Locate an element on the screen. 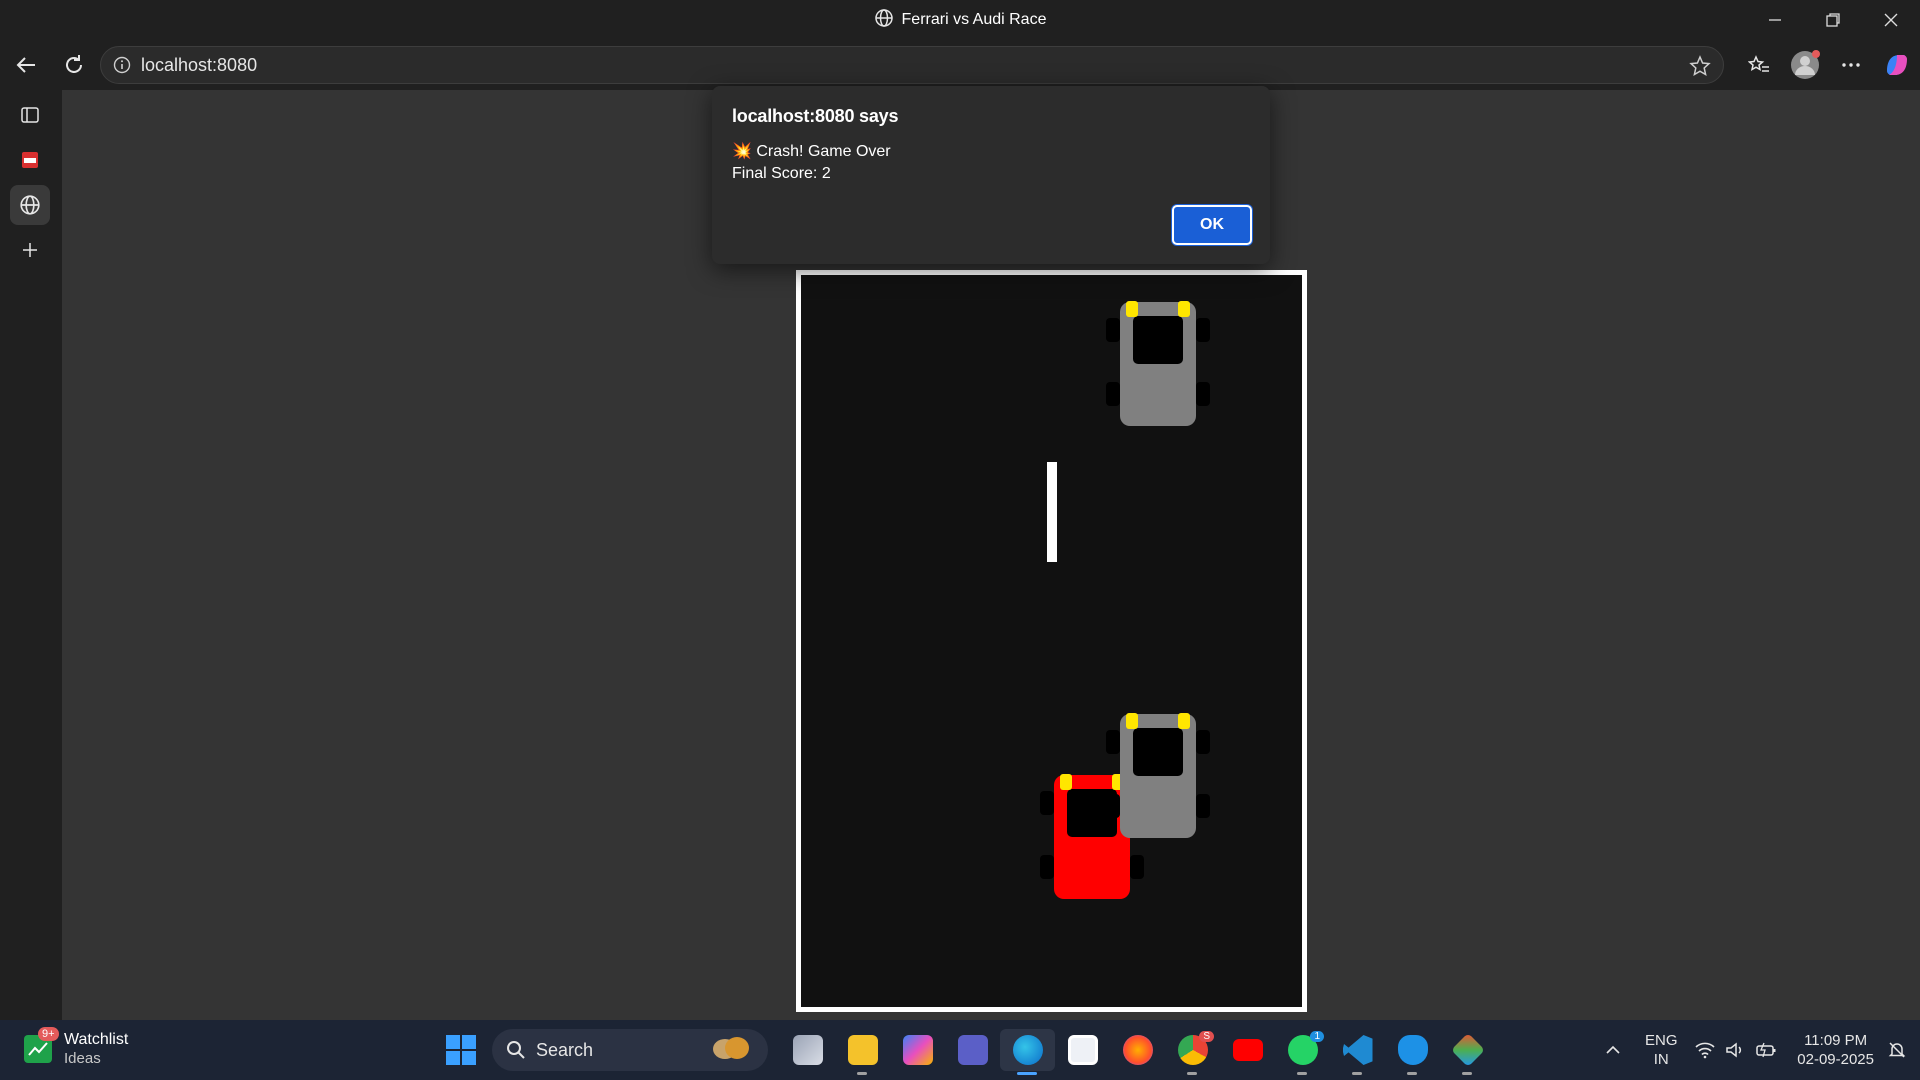  firefox-button is located at coordinates (1137, 1050).